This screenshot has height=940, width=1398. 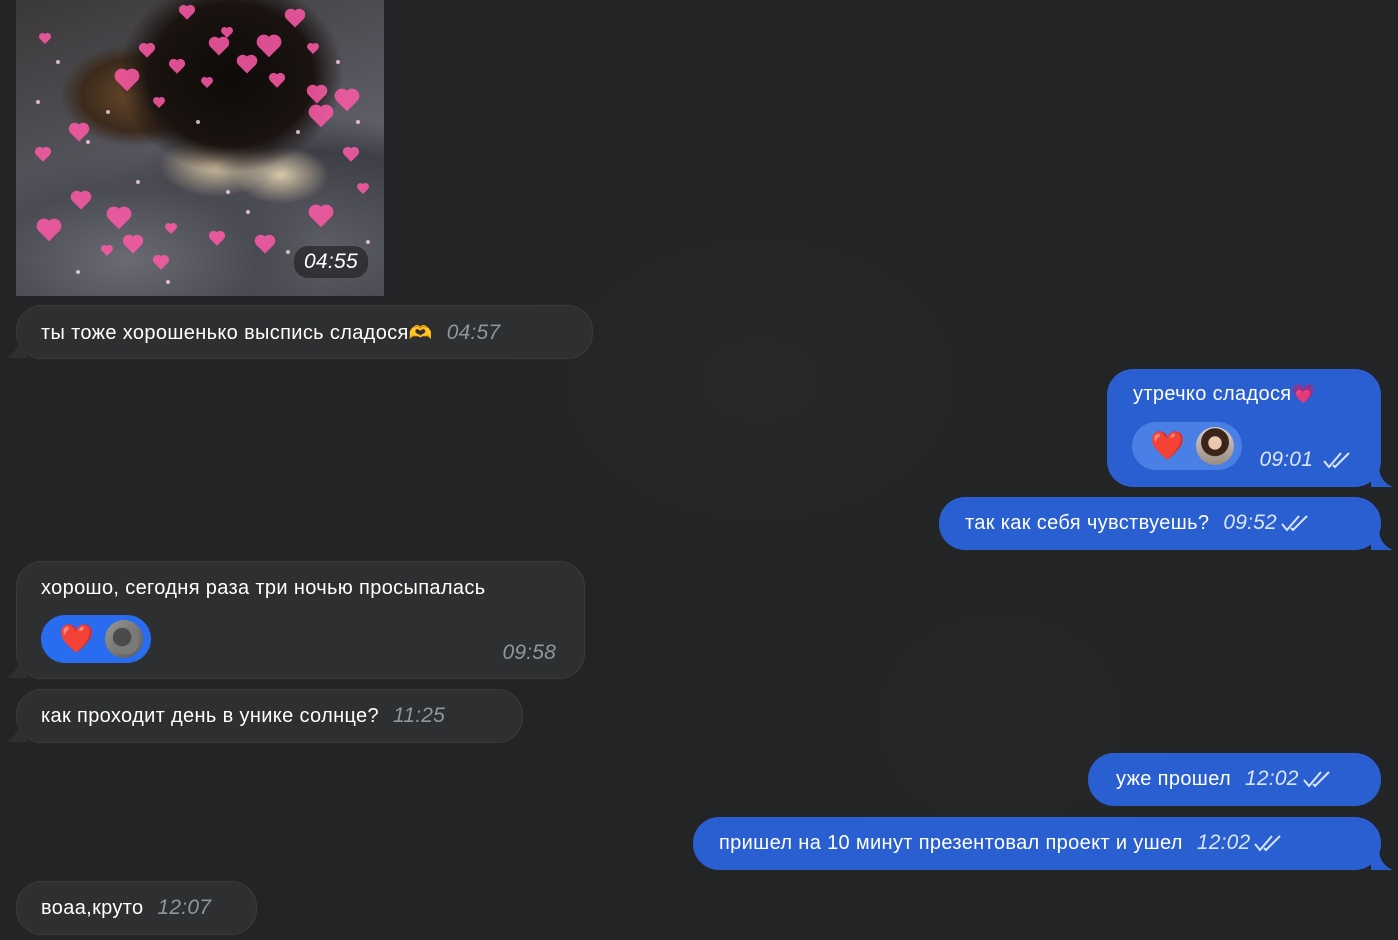 I want to click on heart-hands-emoji: 🫶, so click(x=420, y=333).